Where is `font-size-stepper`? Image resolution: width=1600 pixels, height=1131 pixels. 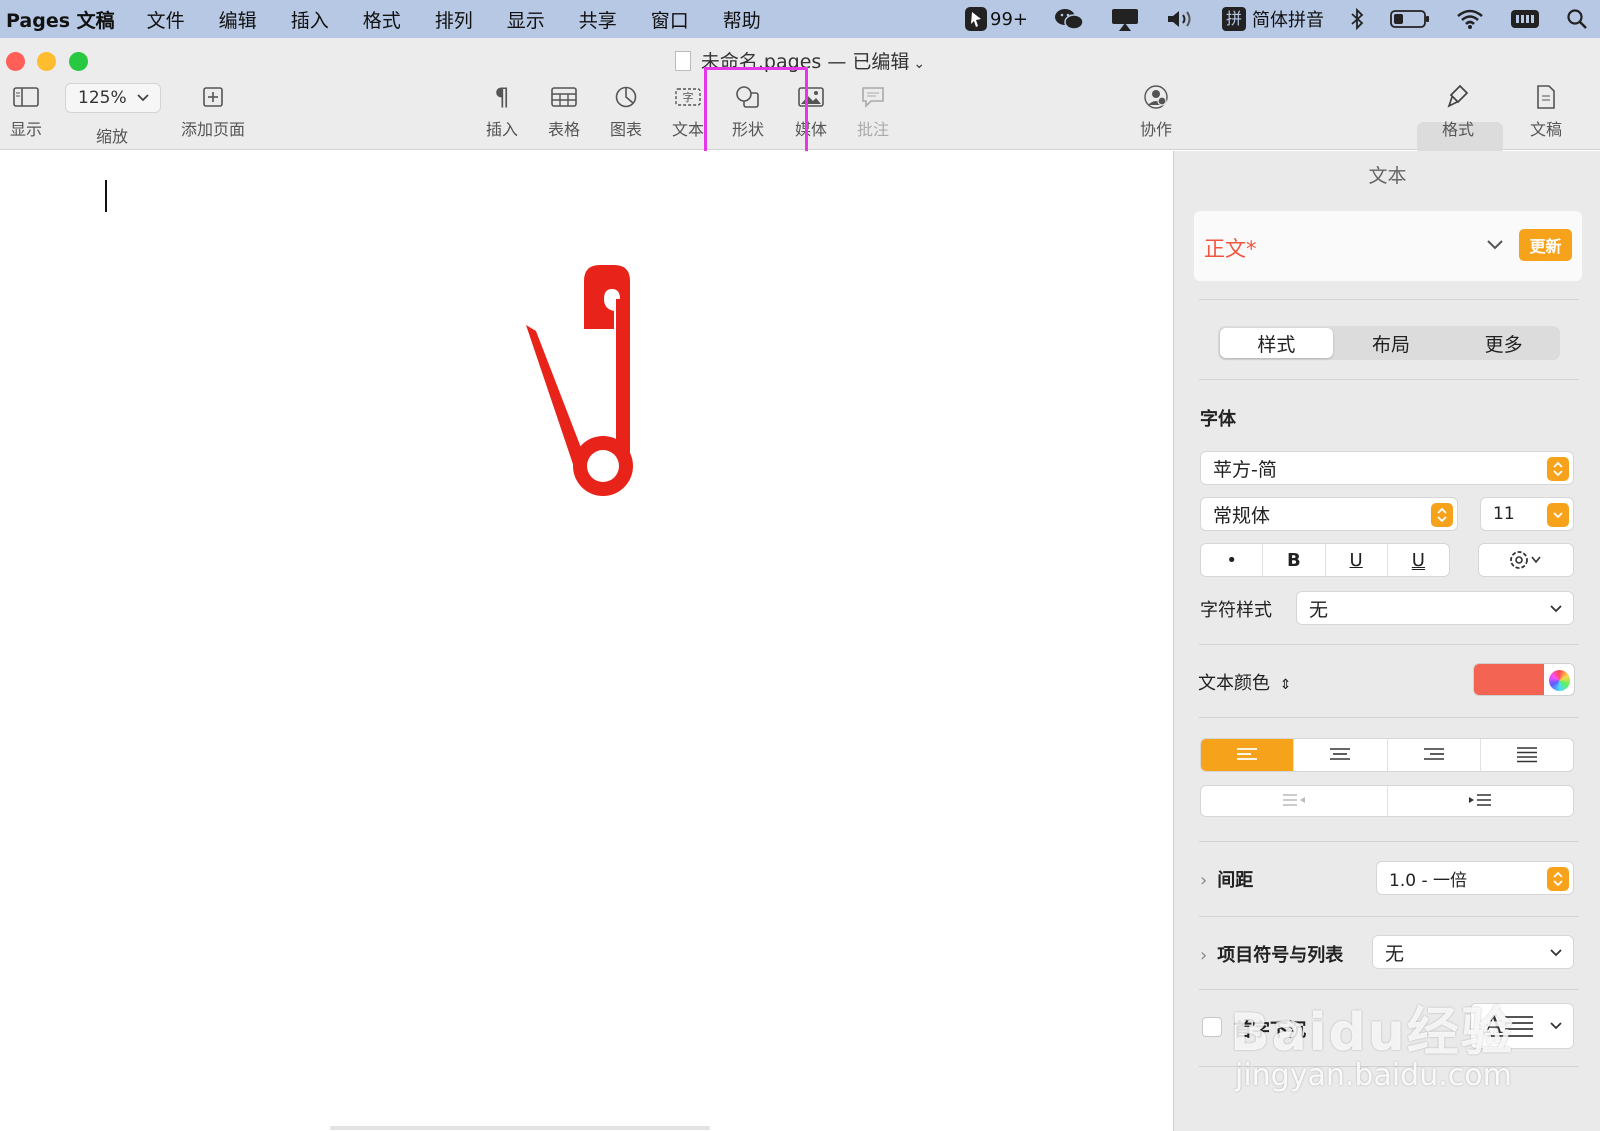
font-size-stepper is located at coordinates (1558, 515).